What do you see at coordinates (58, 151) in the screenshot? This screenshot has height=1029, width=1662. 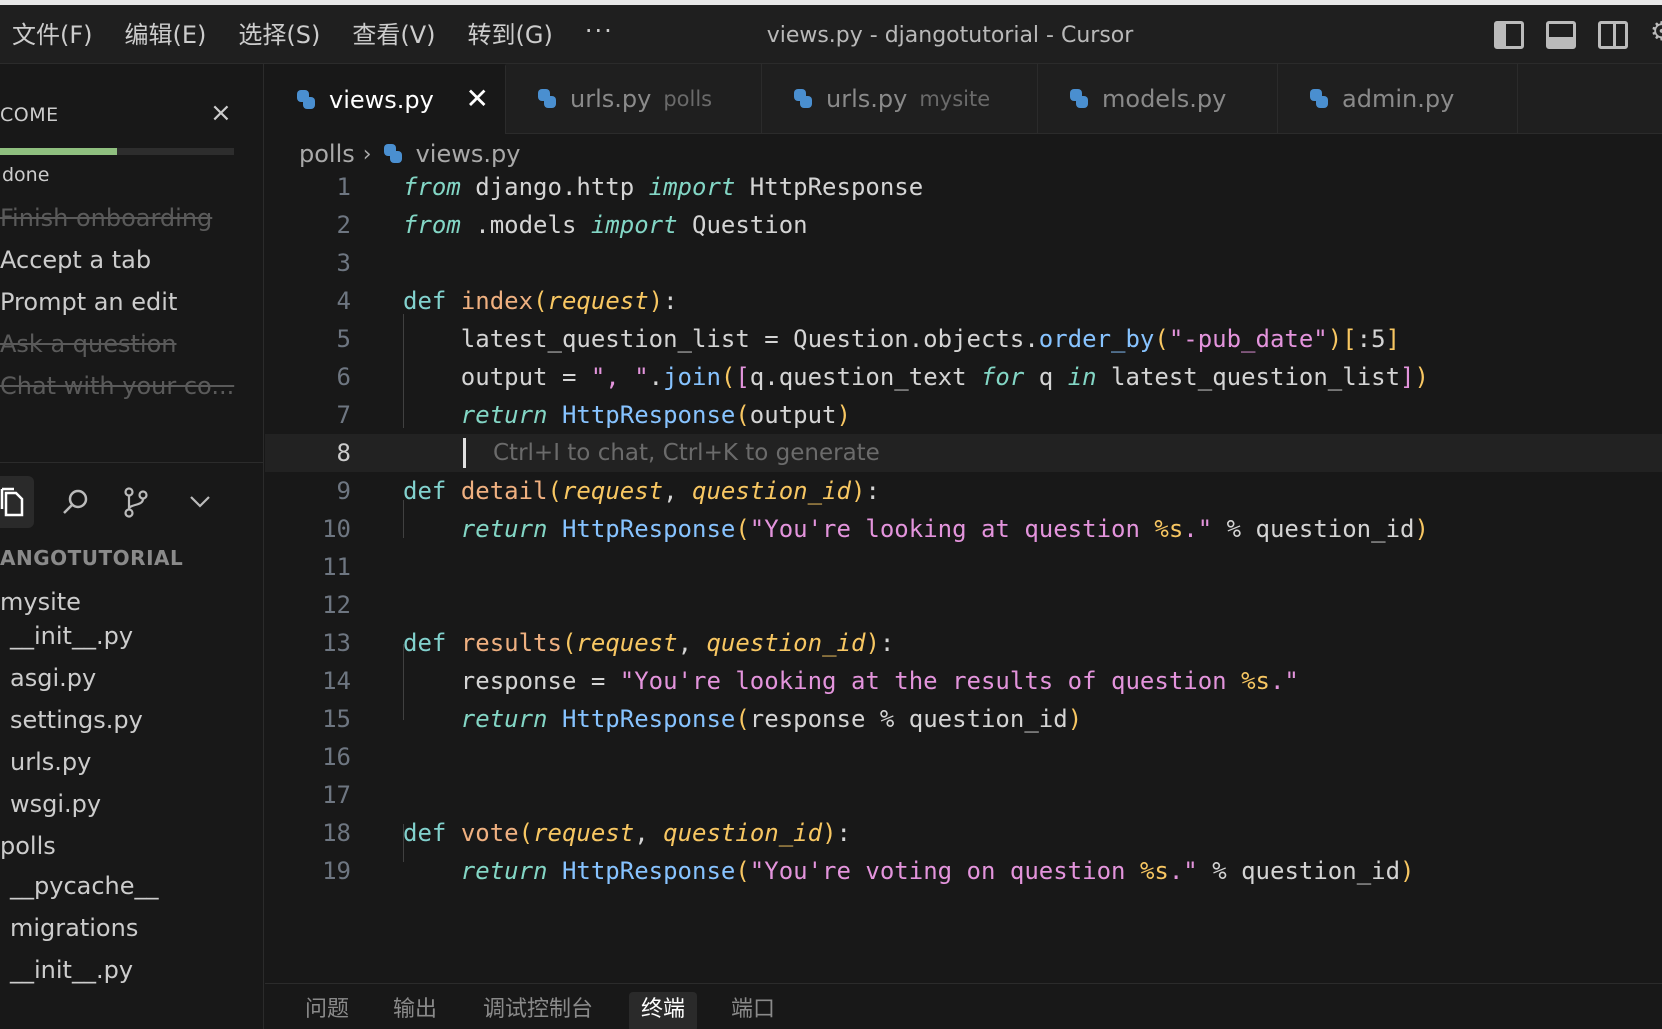 I see `progress-fill` at bounding box center [58, 151].